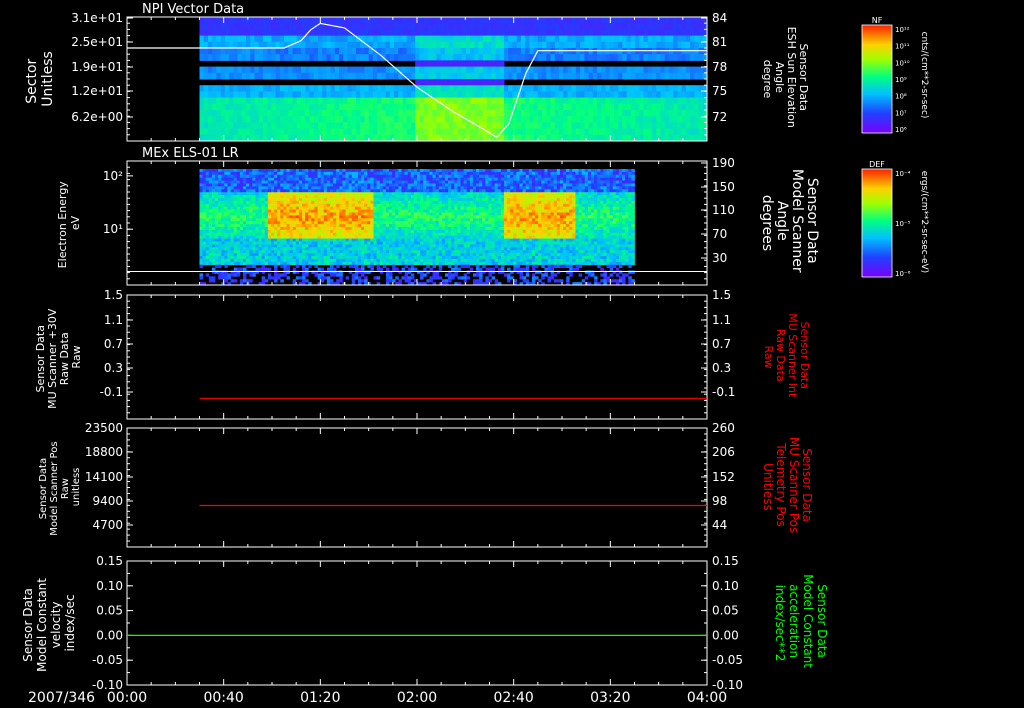 The height and width of the screenshot is (708, 1024). What do you see at coordinates (719, 67) in the screenshot?
I see `y2-tick-label: 78` at bounding box center [719, 67].